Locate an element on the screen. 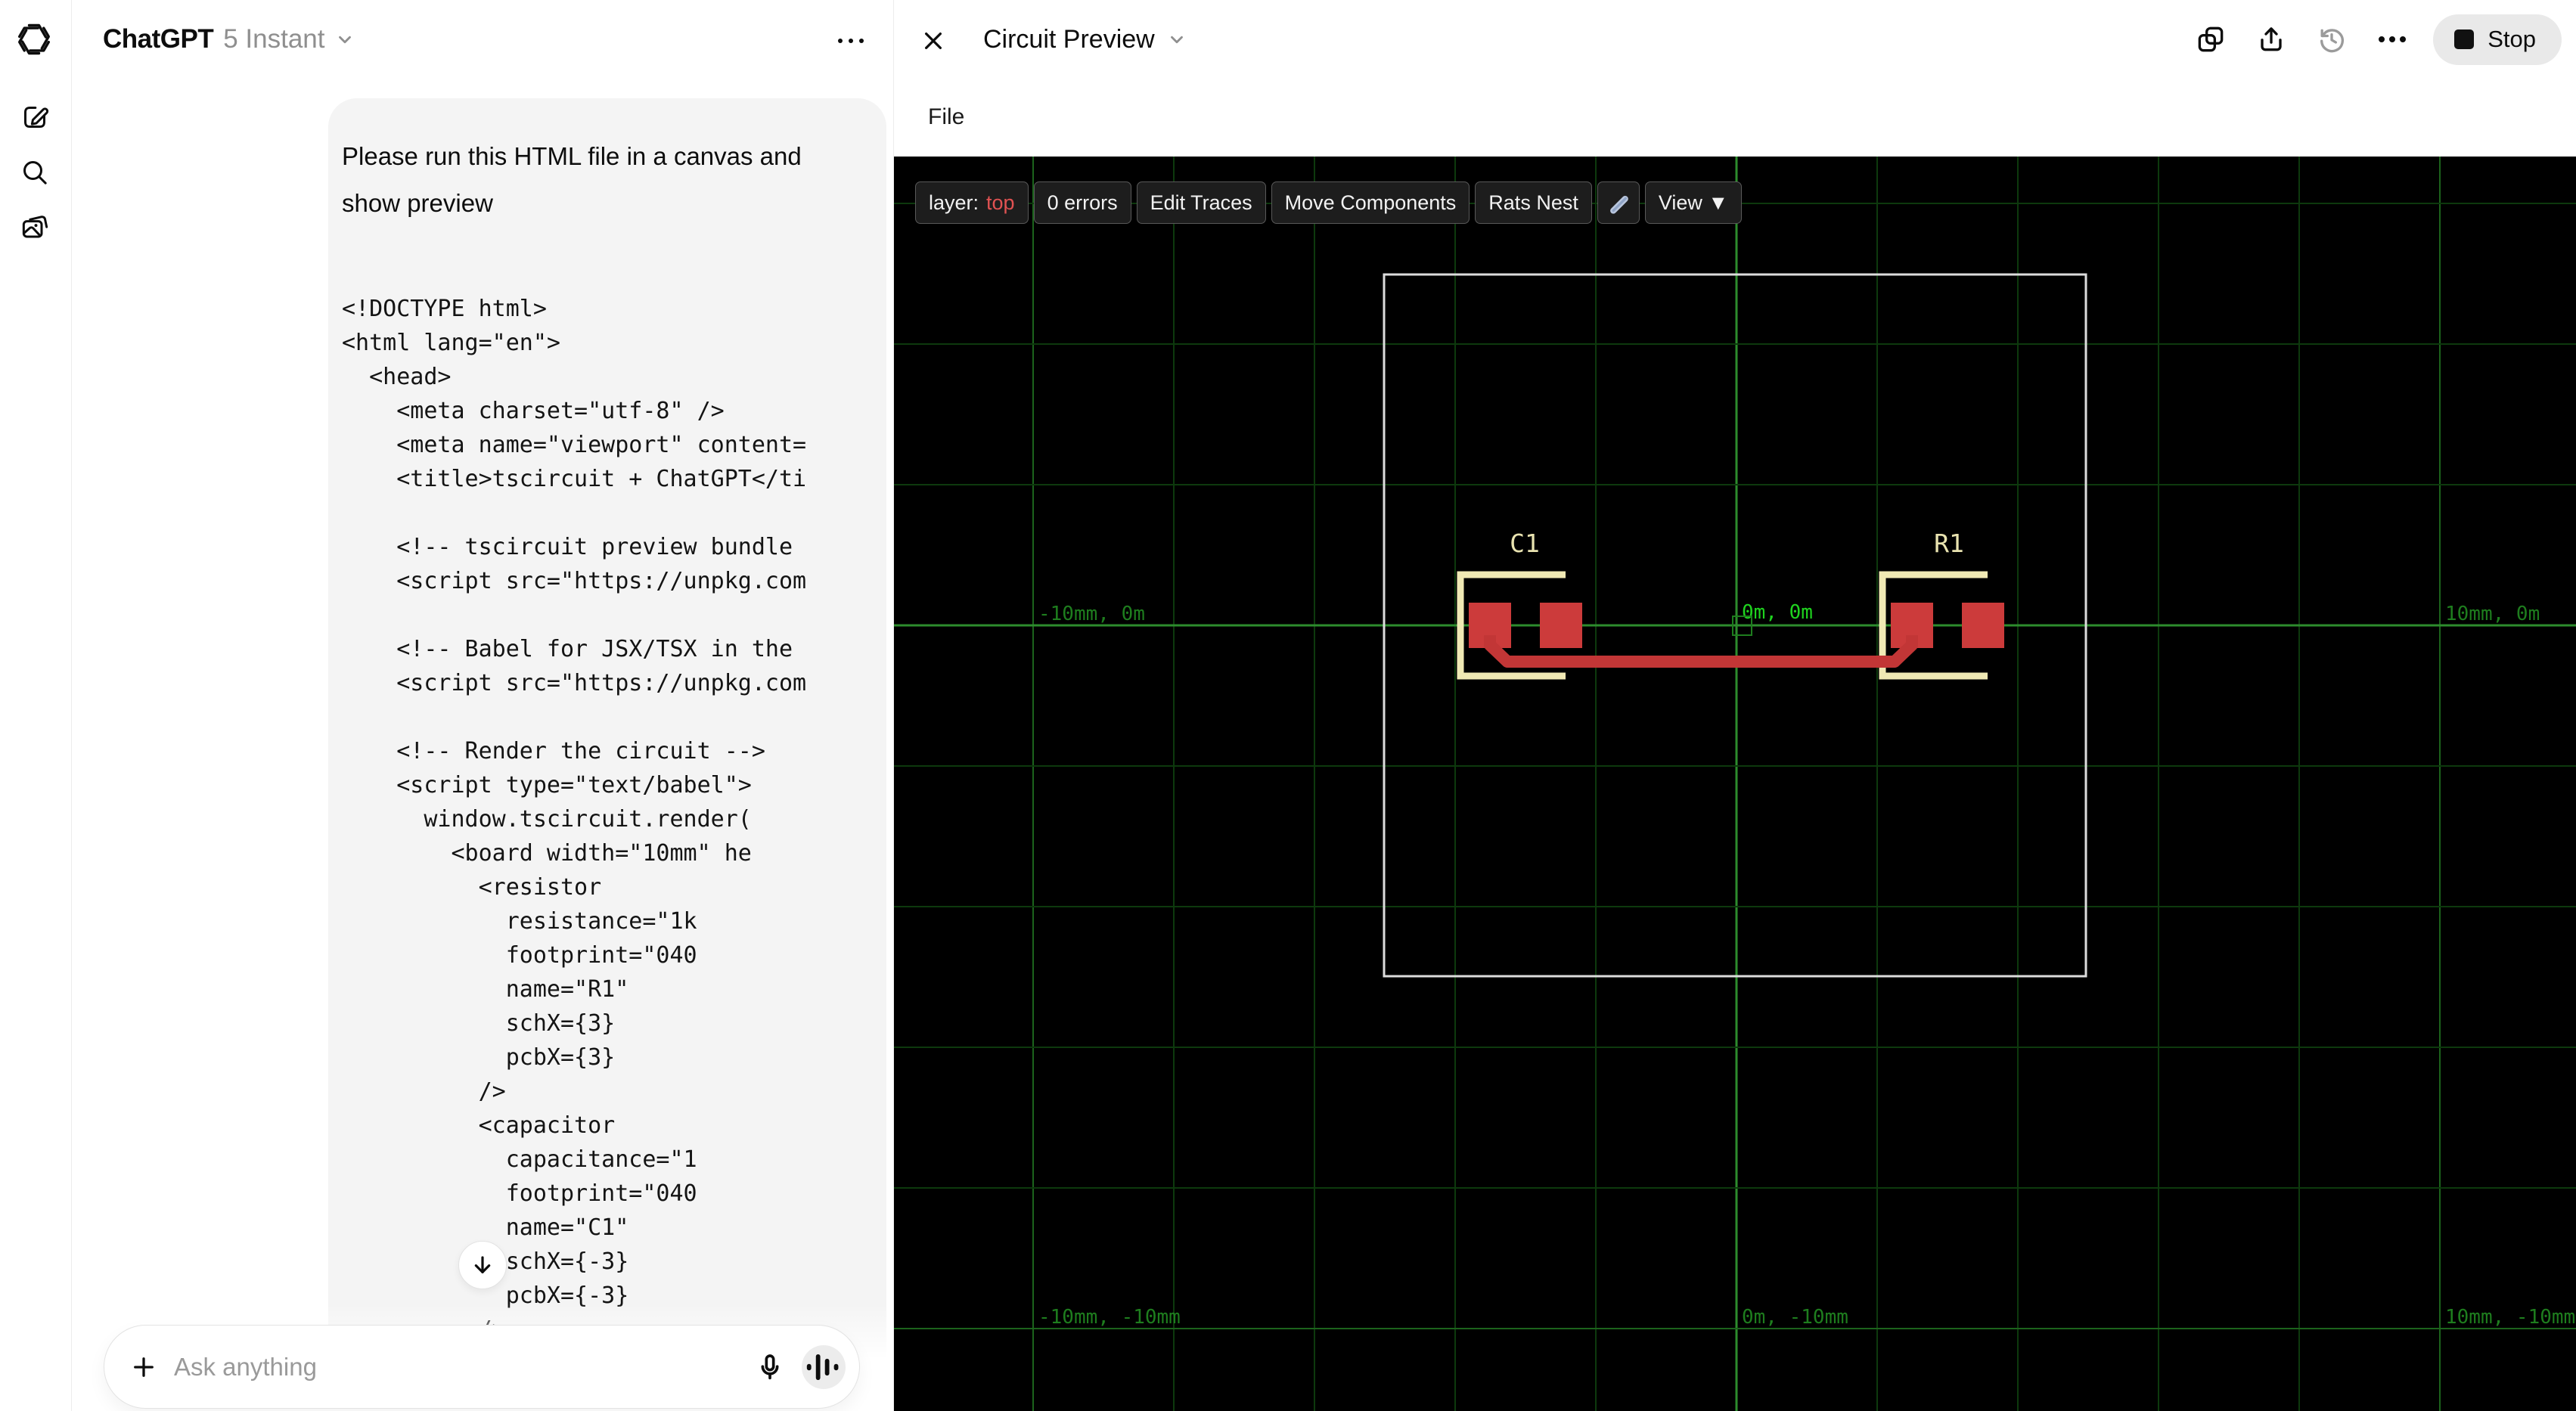 This screenshot has width=2576, height=1411. panel-actions: Stop is located at coordinates (2376, 39).